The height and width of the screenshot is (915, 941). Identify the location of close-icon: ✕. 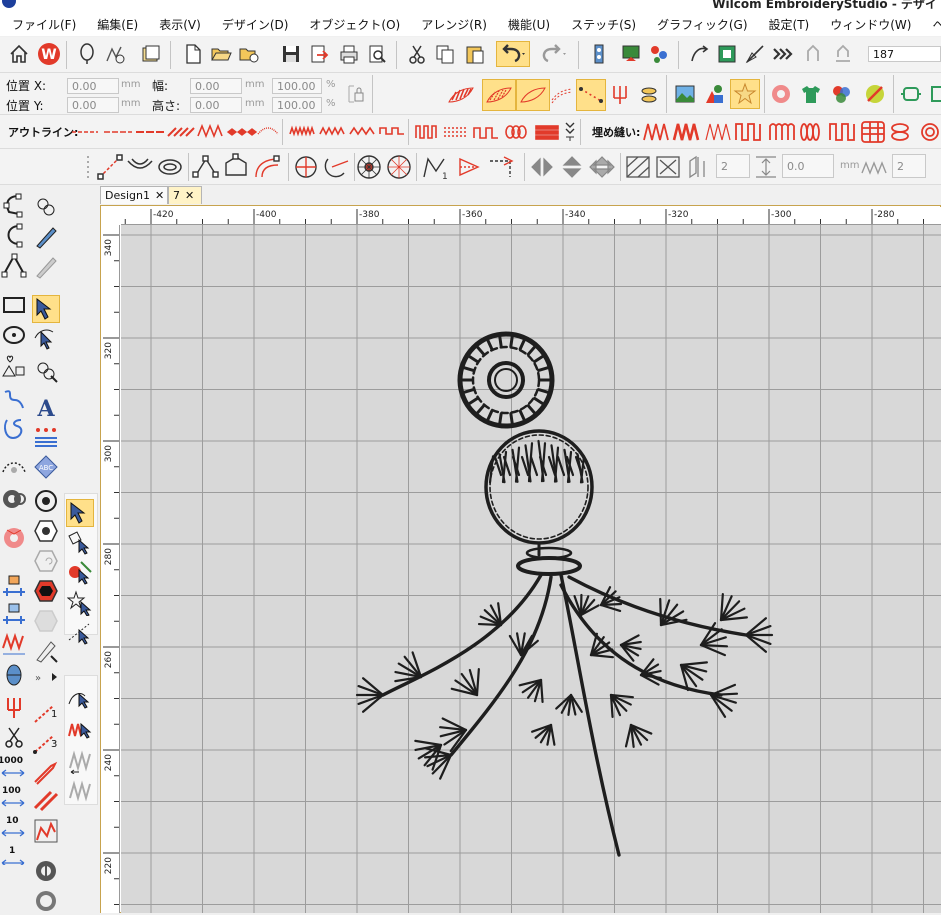
(189, 195).